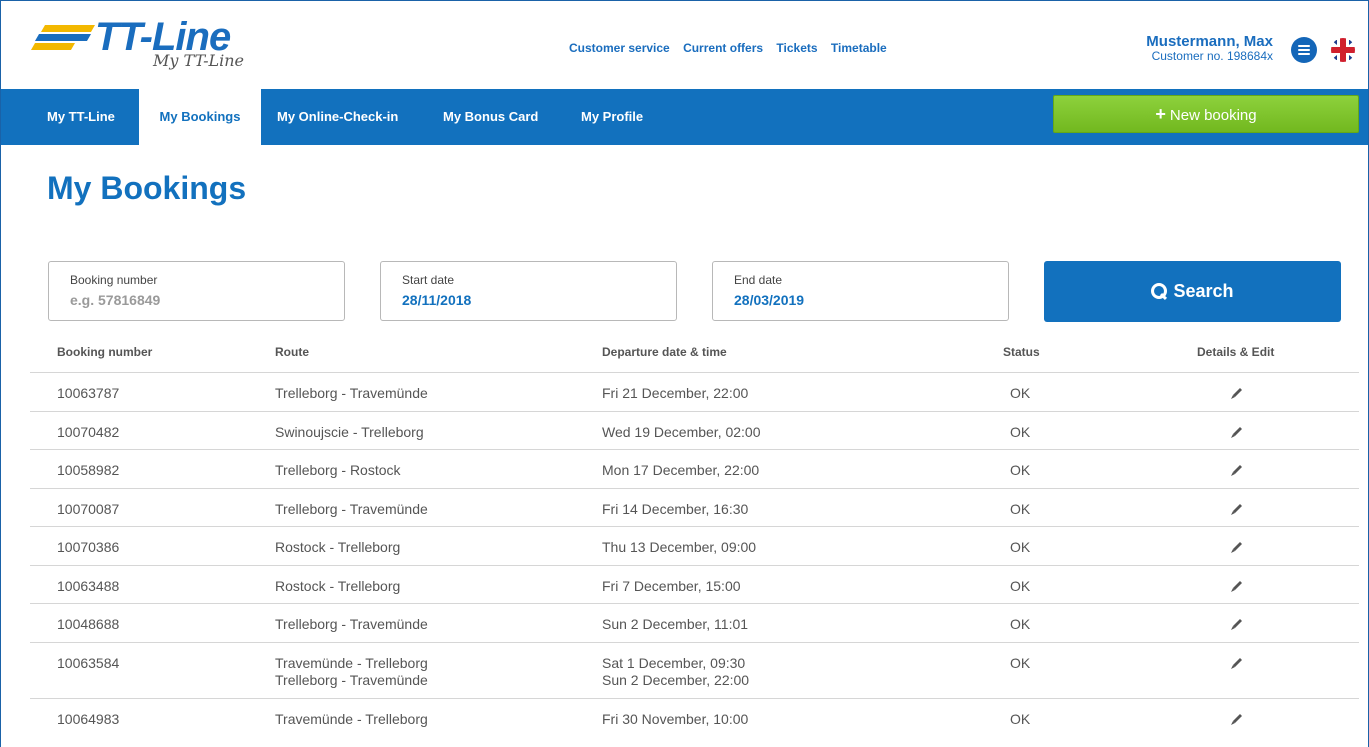  What do you see at coordinates (769, 300) in the screenshot?
I see `end-date-input: 28/03/2019` at bounding box center [769, 300].